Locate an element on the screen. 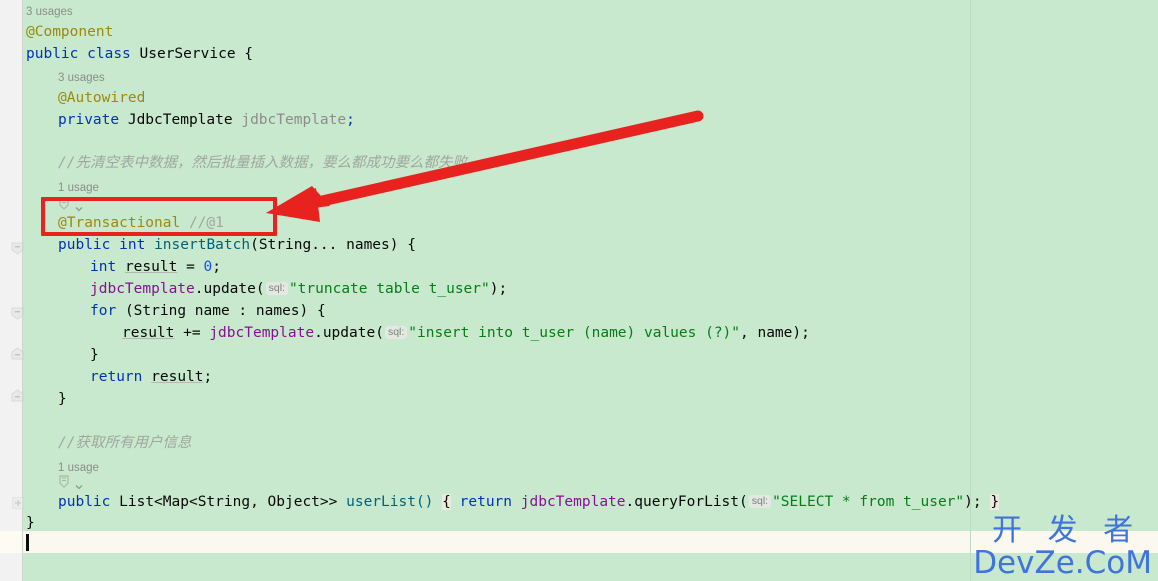  usages-hint-class: 3 usages is located at coordinates (49, 12).